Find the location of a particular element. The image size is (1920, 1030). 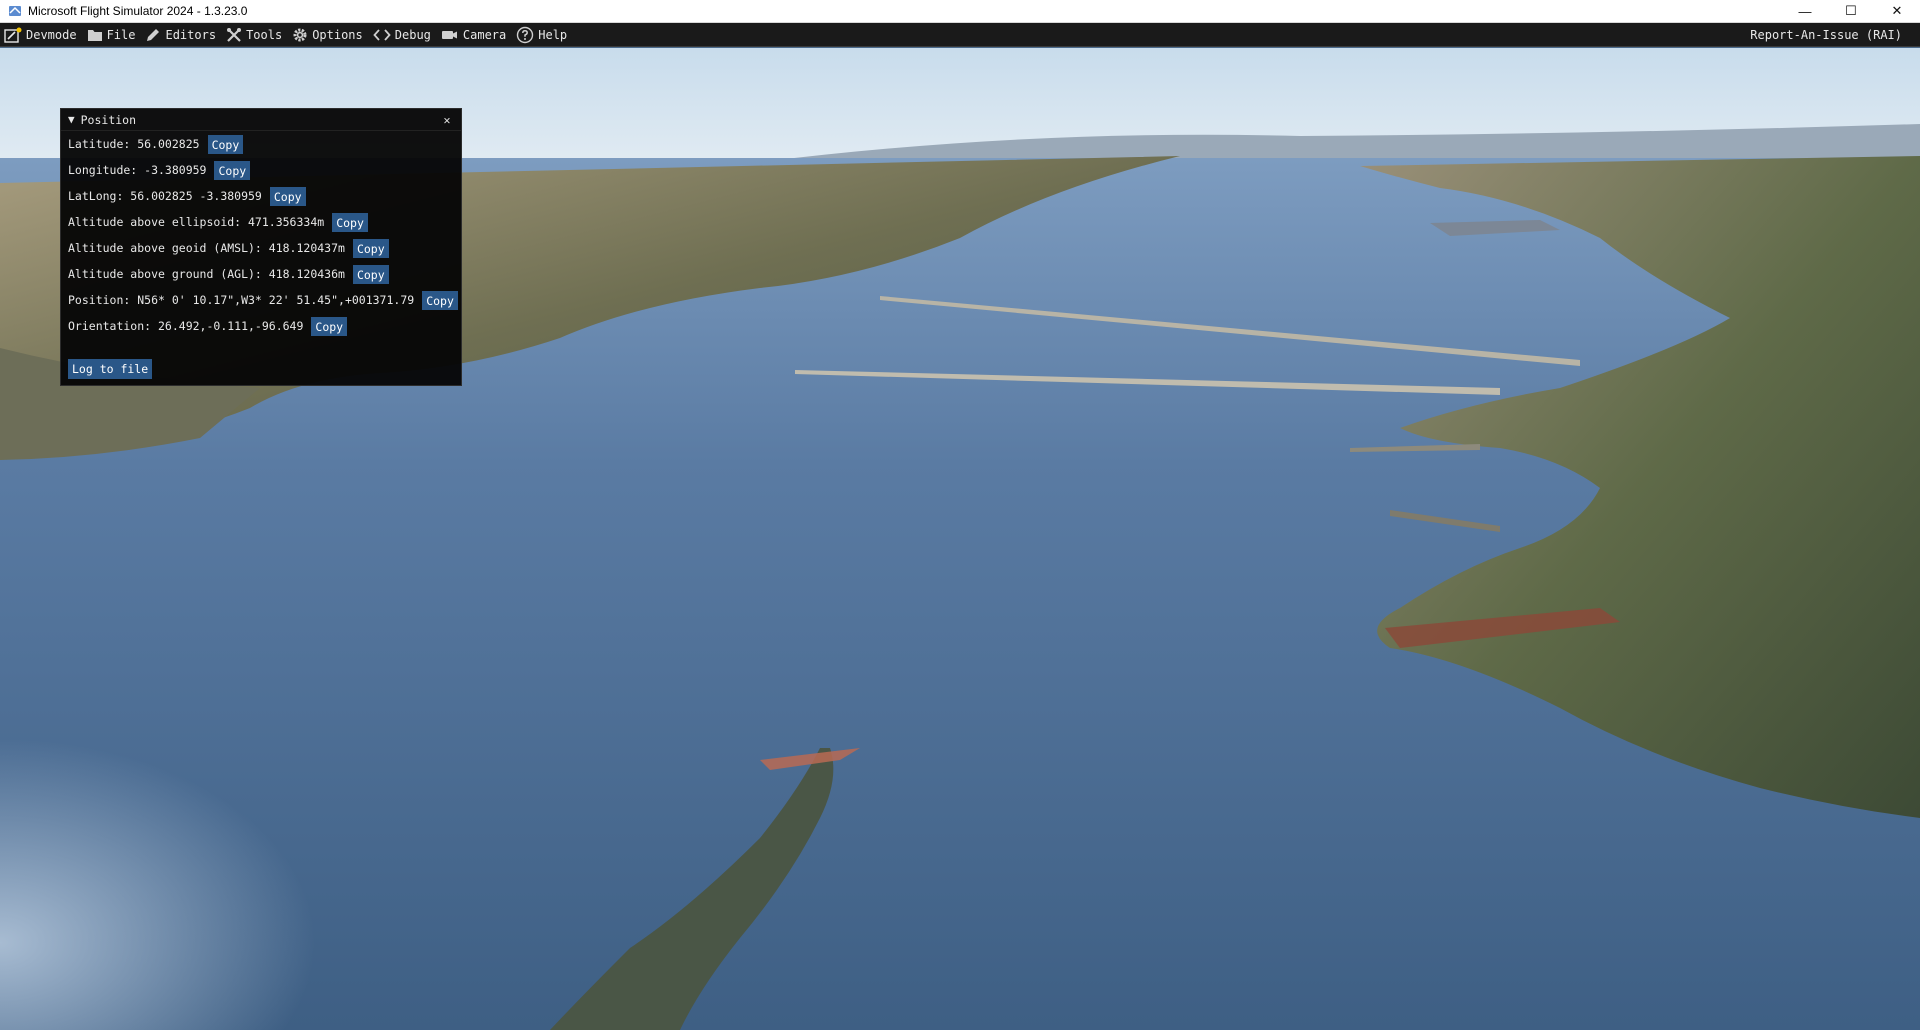

close-window-button: ✕ is located at coordinates (1897, 11).